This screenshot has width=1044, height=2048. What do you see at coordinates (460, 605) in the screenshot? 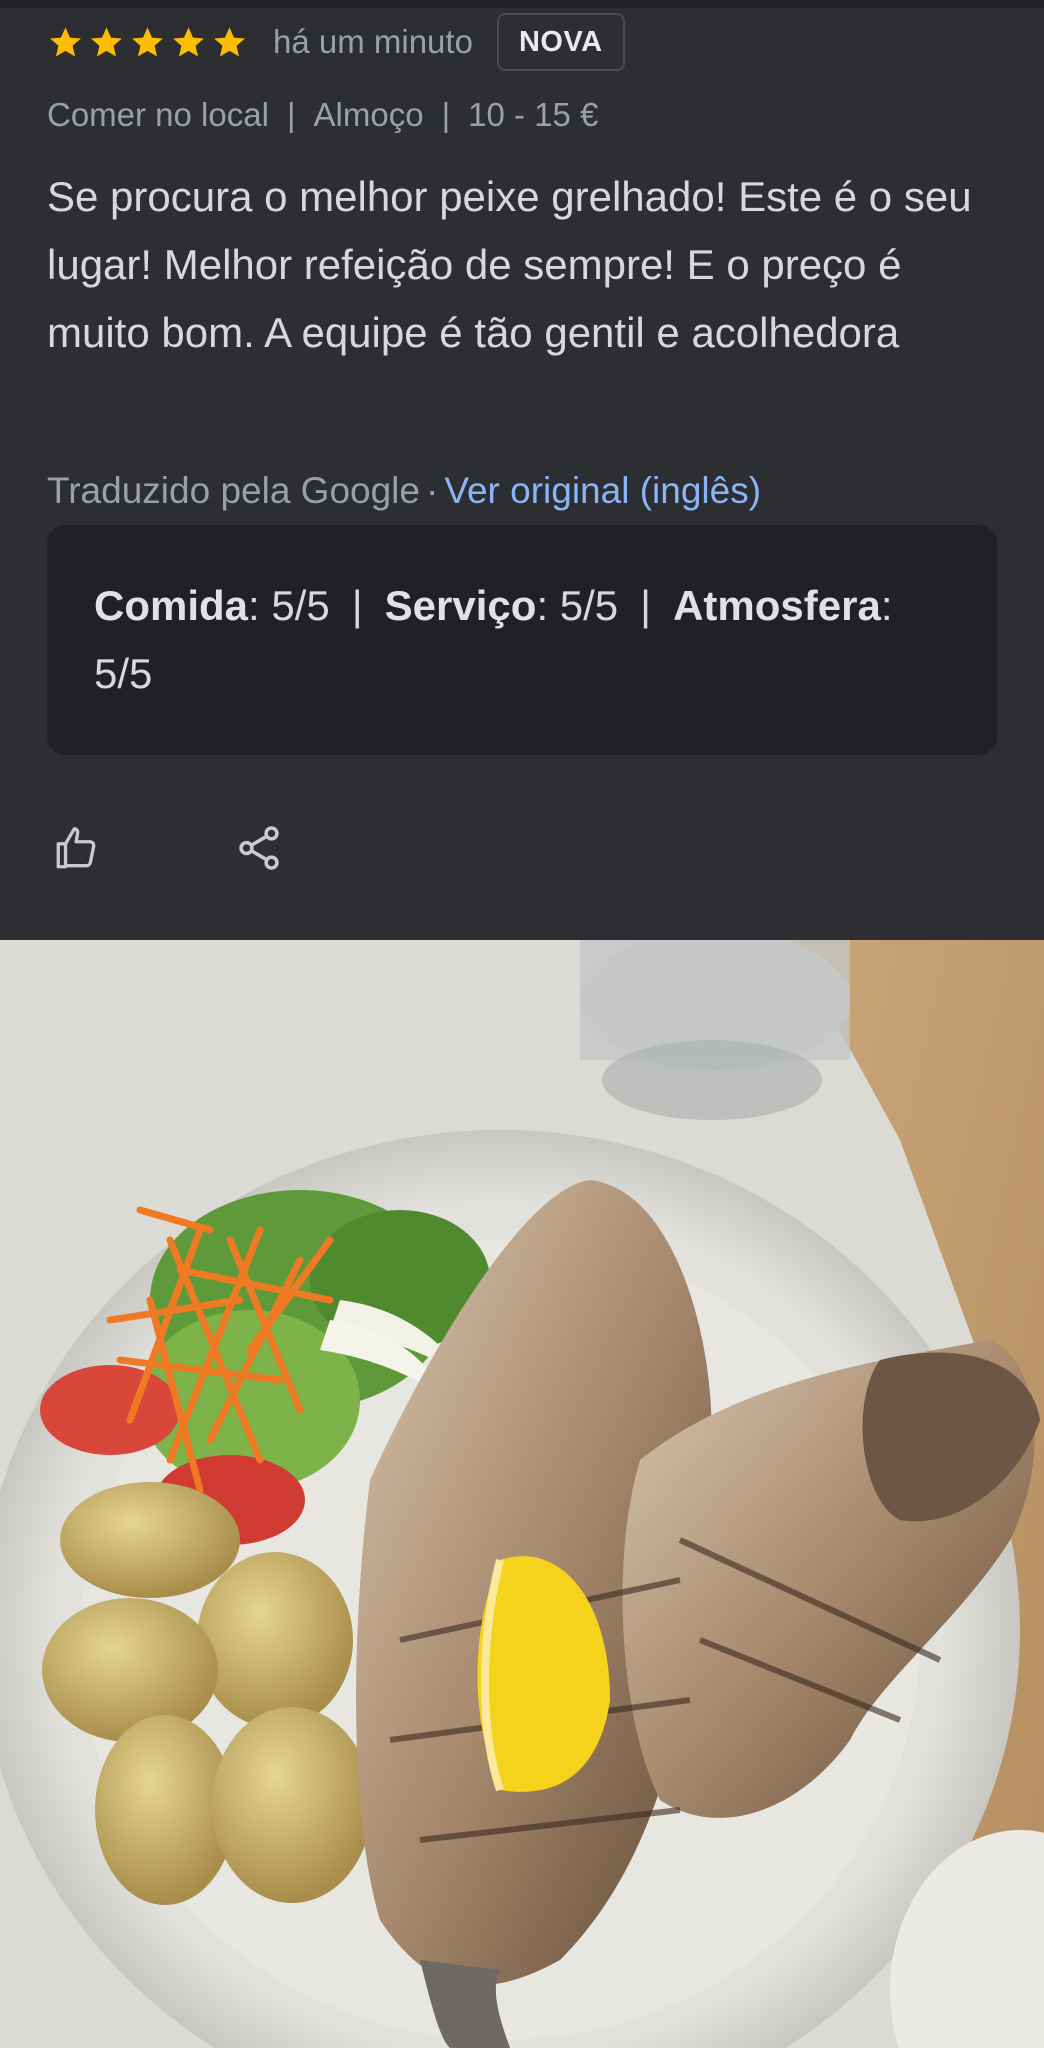
I see `service-label: Serviço` at bounding box center [460, 605].